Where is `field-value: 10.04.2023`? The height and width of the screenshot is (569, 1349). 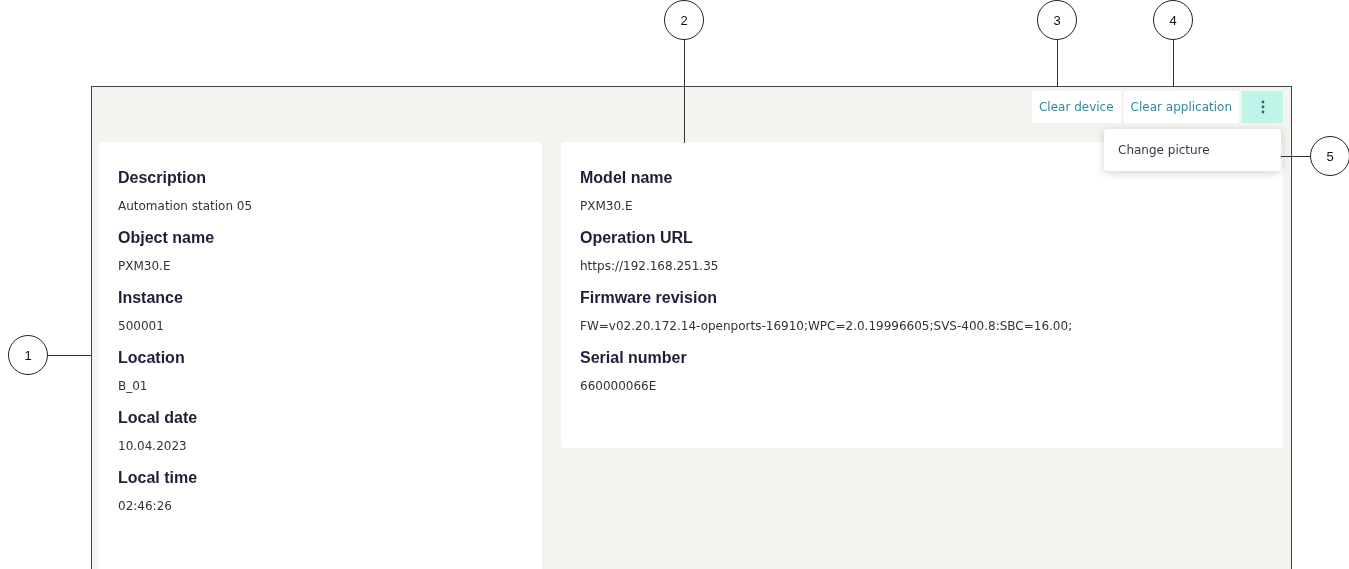
field-value: 10.04.2023 is located at coordinates (152, 446).